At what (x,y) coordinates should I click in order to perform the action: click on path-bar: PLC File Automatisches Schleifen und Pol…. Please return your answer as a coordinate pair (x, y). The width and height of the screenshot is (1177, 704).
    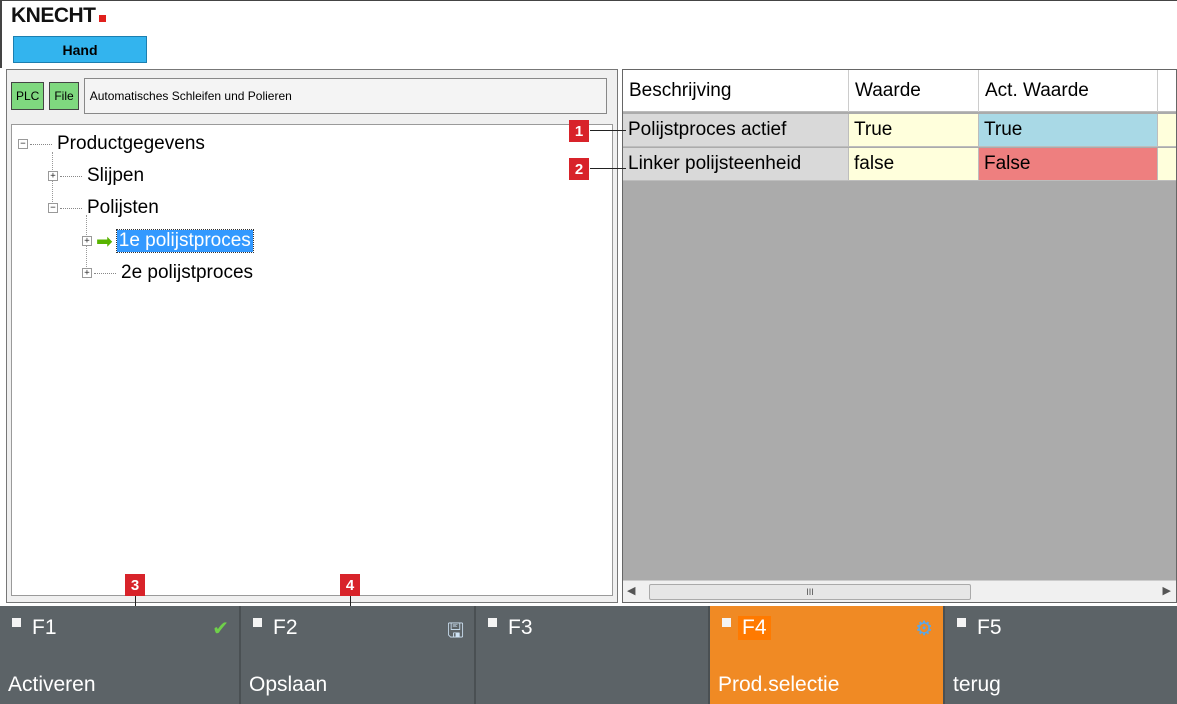
    Looking at the image, I should click on (311, 96).